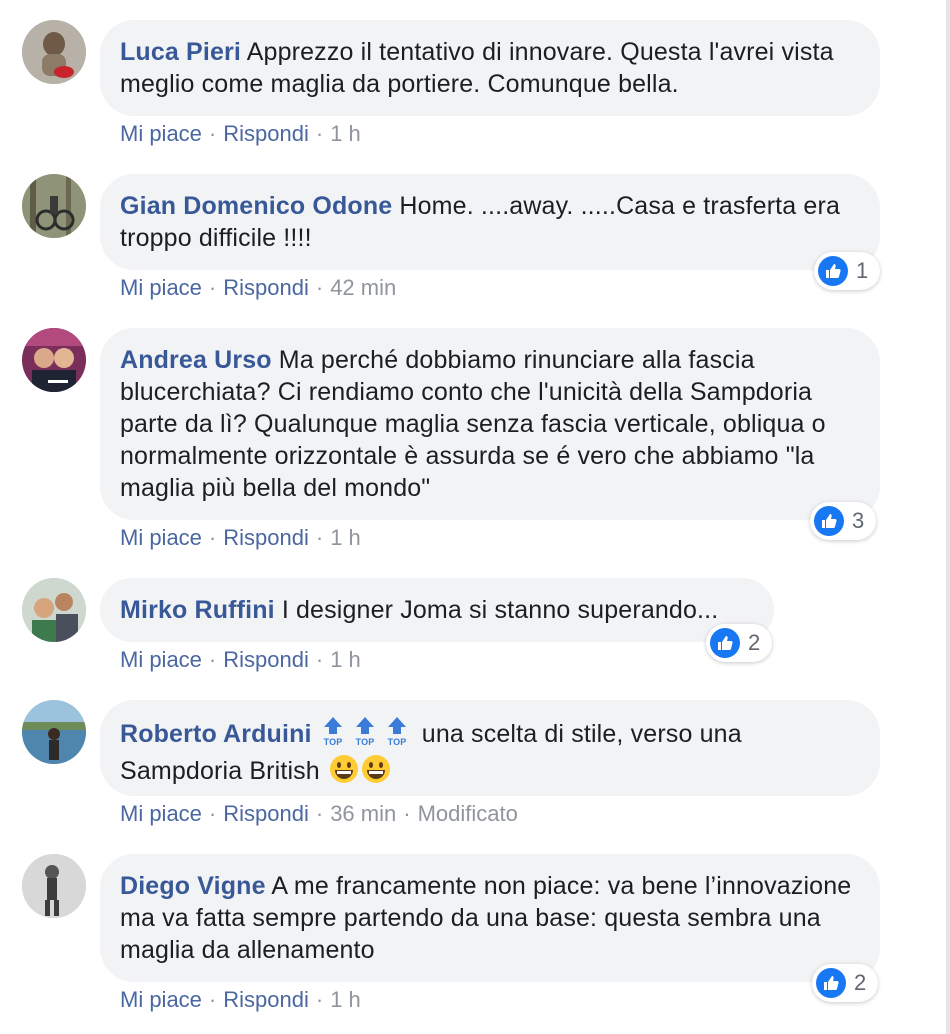 The image size is (950, 1034). Describe the element at coordinates (363, 813) in the screenshot. I see `comment-time: 36 min` at that location.